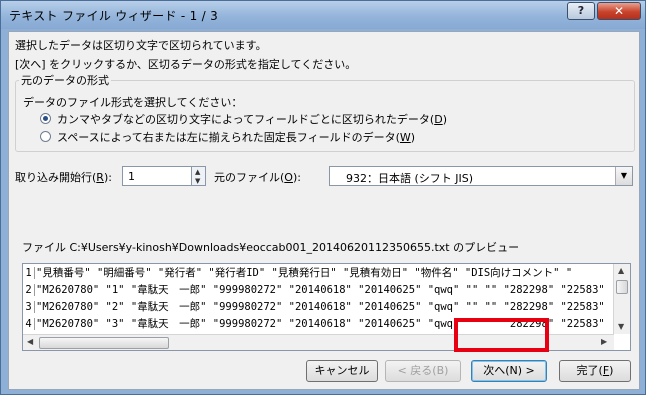  What do you see at coordinates (65, 80) in the screenshot?
I see `format-group-title: 元のデータの形式` at bounding box center [65, 80].